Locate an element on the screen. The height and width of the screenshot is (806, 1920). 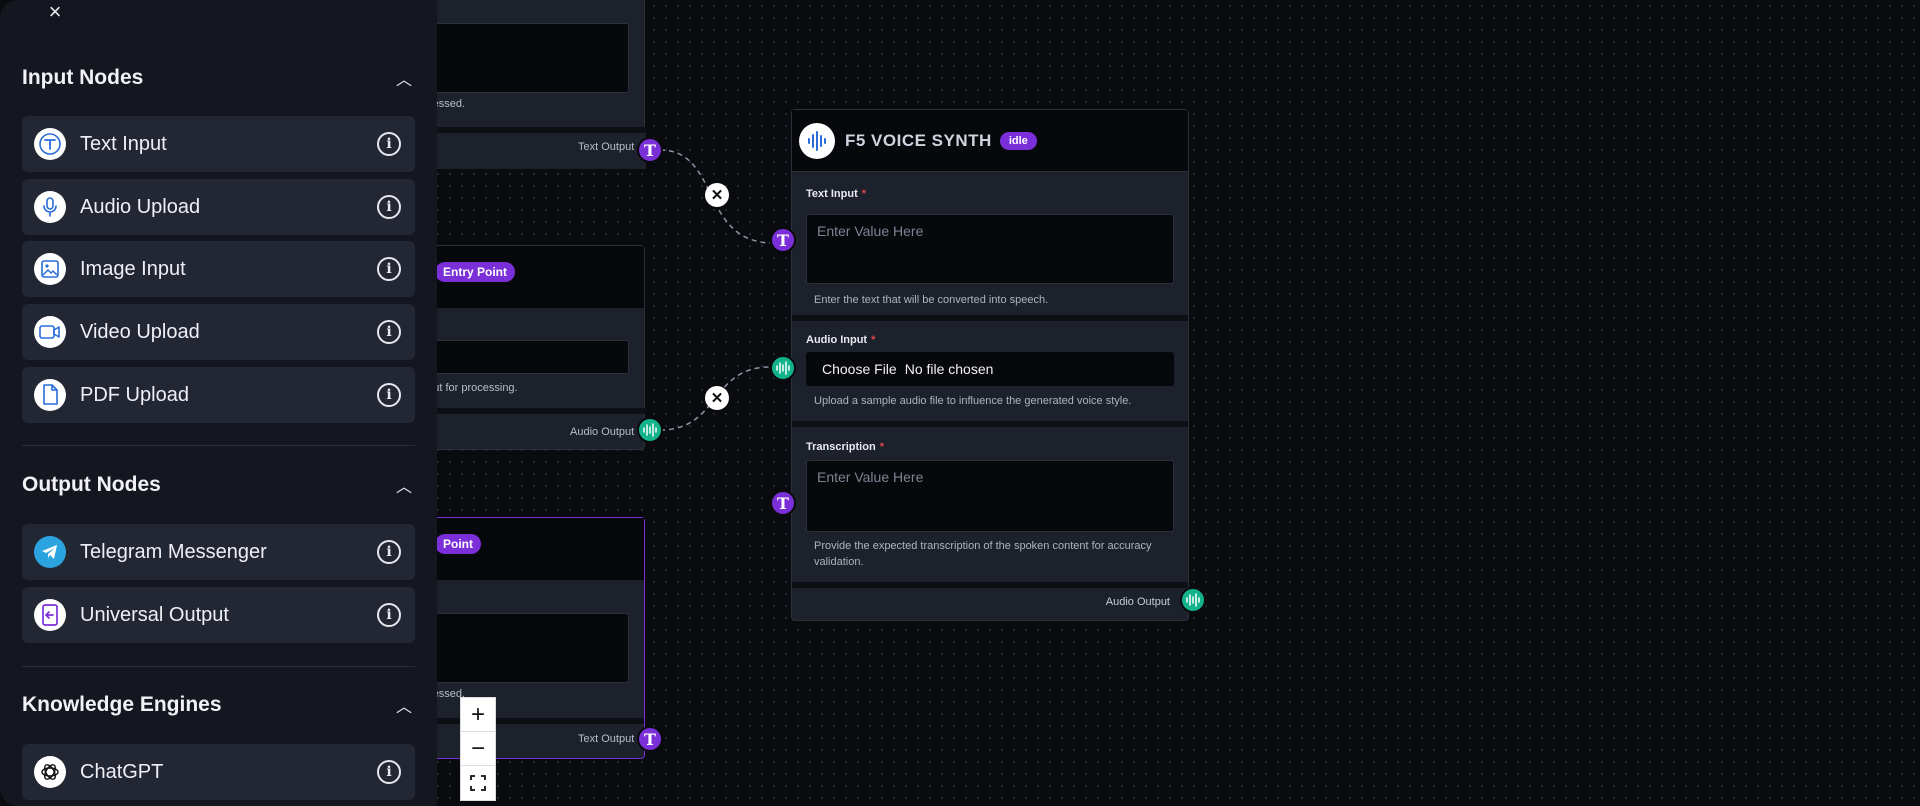
partial-node-top-textarea is located at coordinates (525, 58).